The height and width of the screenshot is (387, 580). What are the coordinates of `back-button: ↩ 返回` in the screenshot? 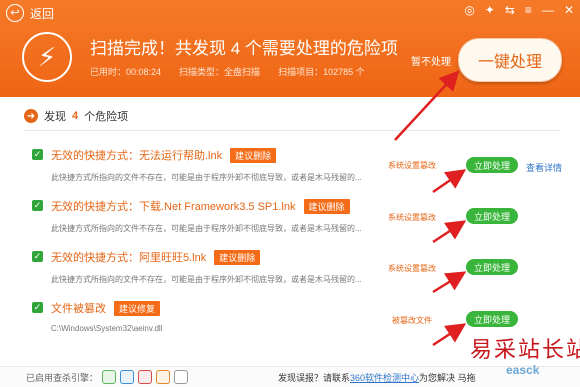 It's located at (30, 13).